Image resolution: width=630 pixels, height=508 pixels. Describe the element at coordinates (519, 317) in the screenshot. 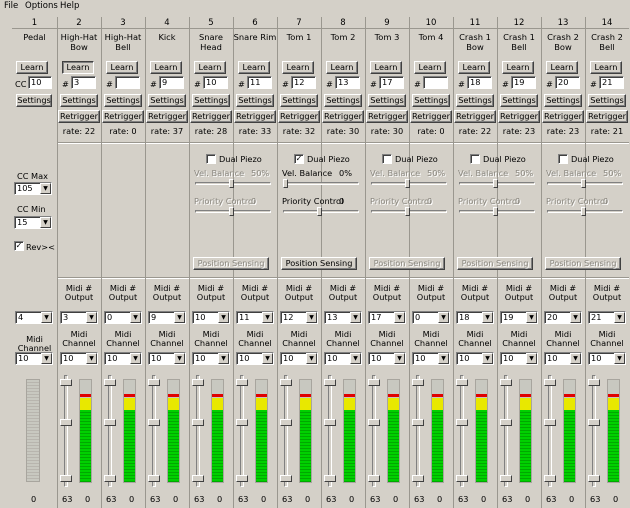

I see `midi-output-select: 19 ▼` at that location.